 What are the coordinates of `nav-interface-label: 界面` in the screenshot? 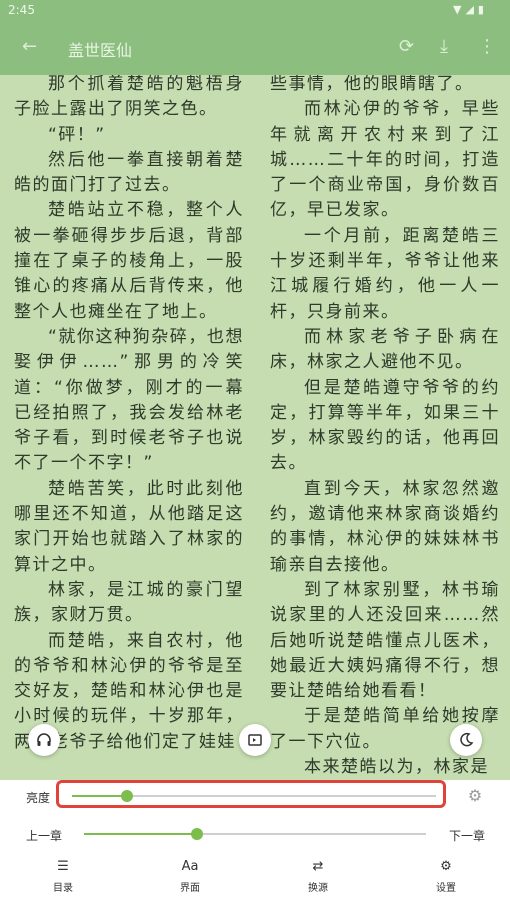 It's located at (190, 888).